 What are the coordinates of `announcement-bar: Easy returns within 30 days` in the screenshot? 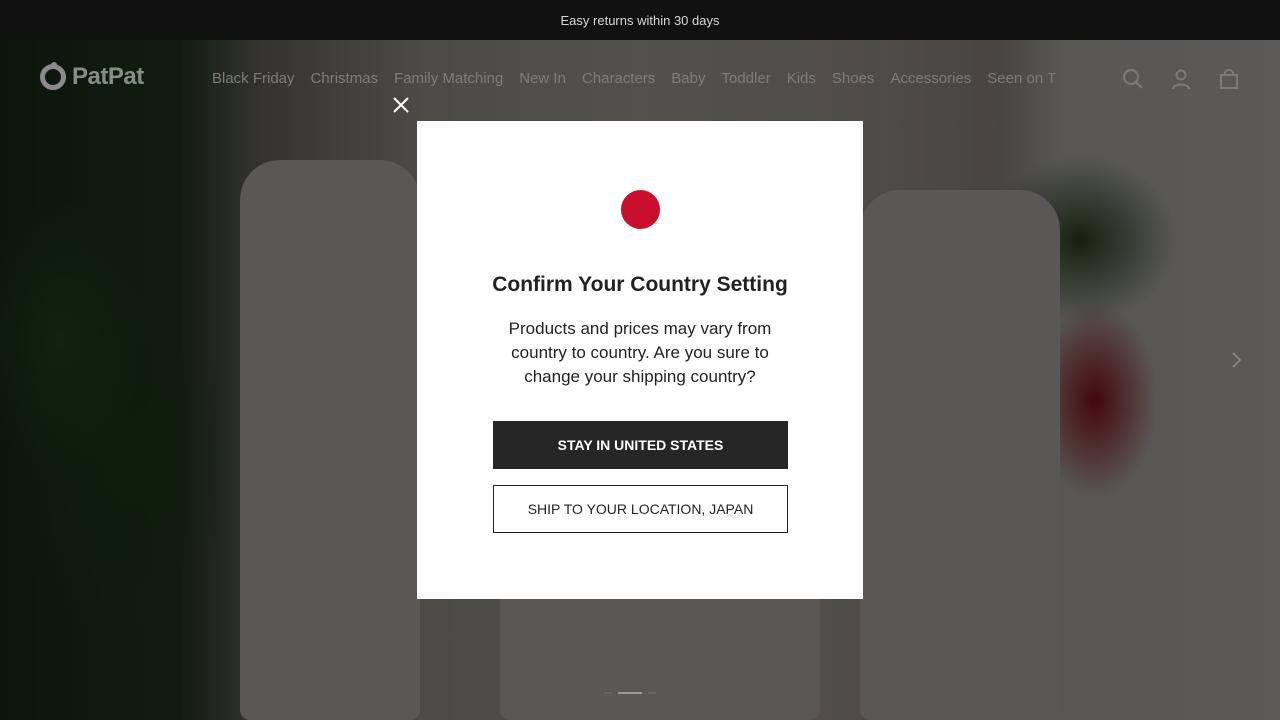 It's located at (640, 20).